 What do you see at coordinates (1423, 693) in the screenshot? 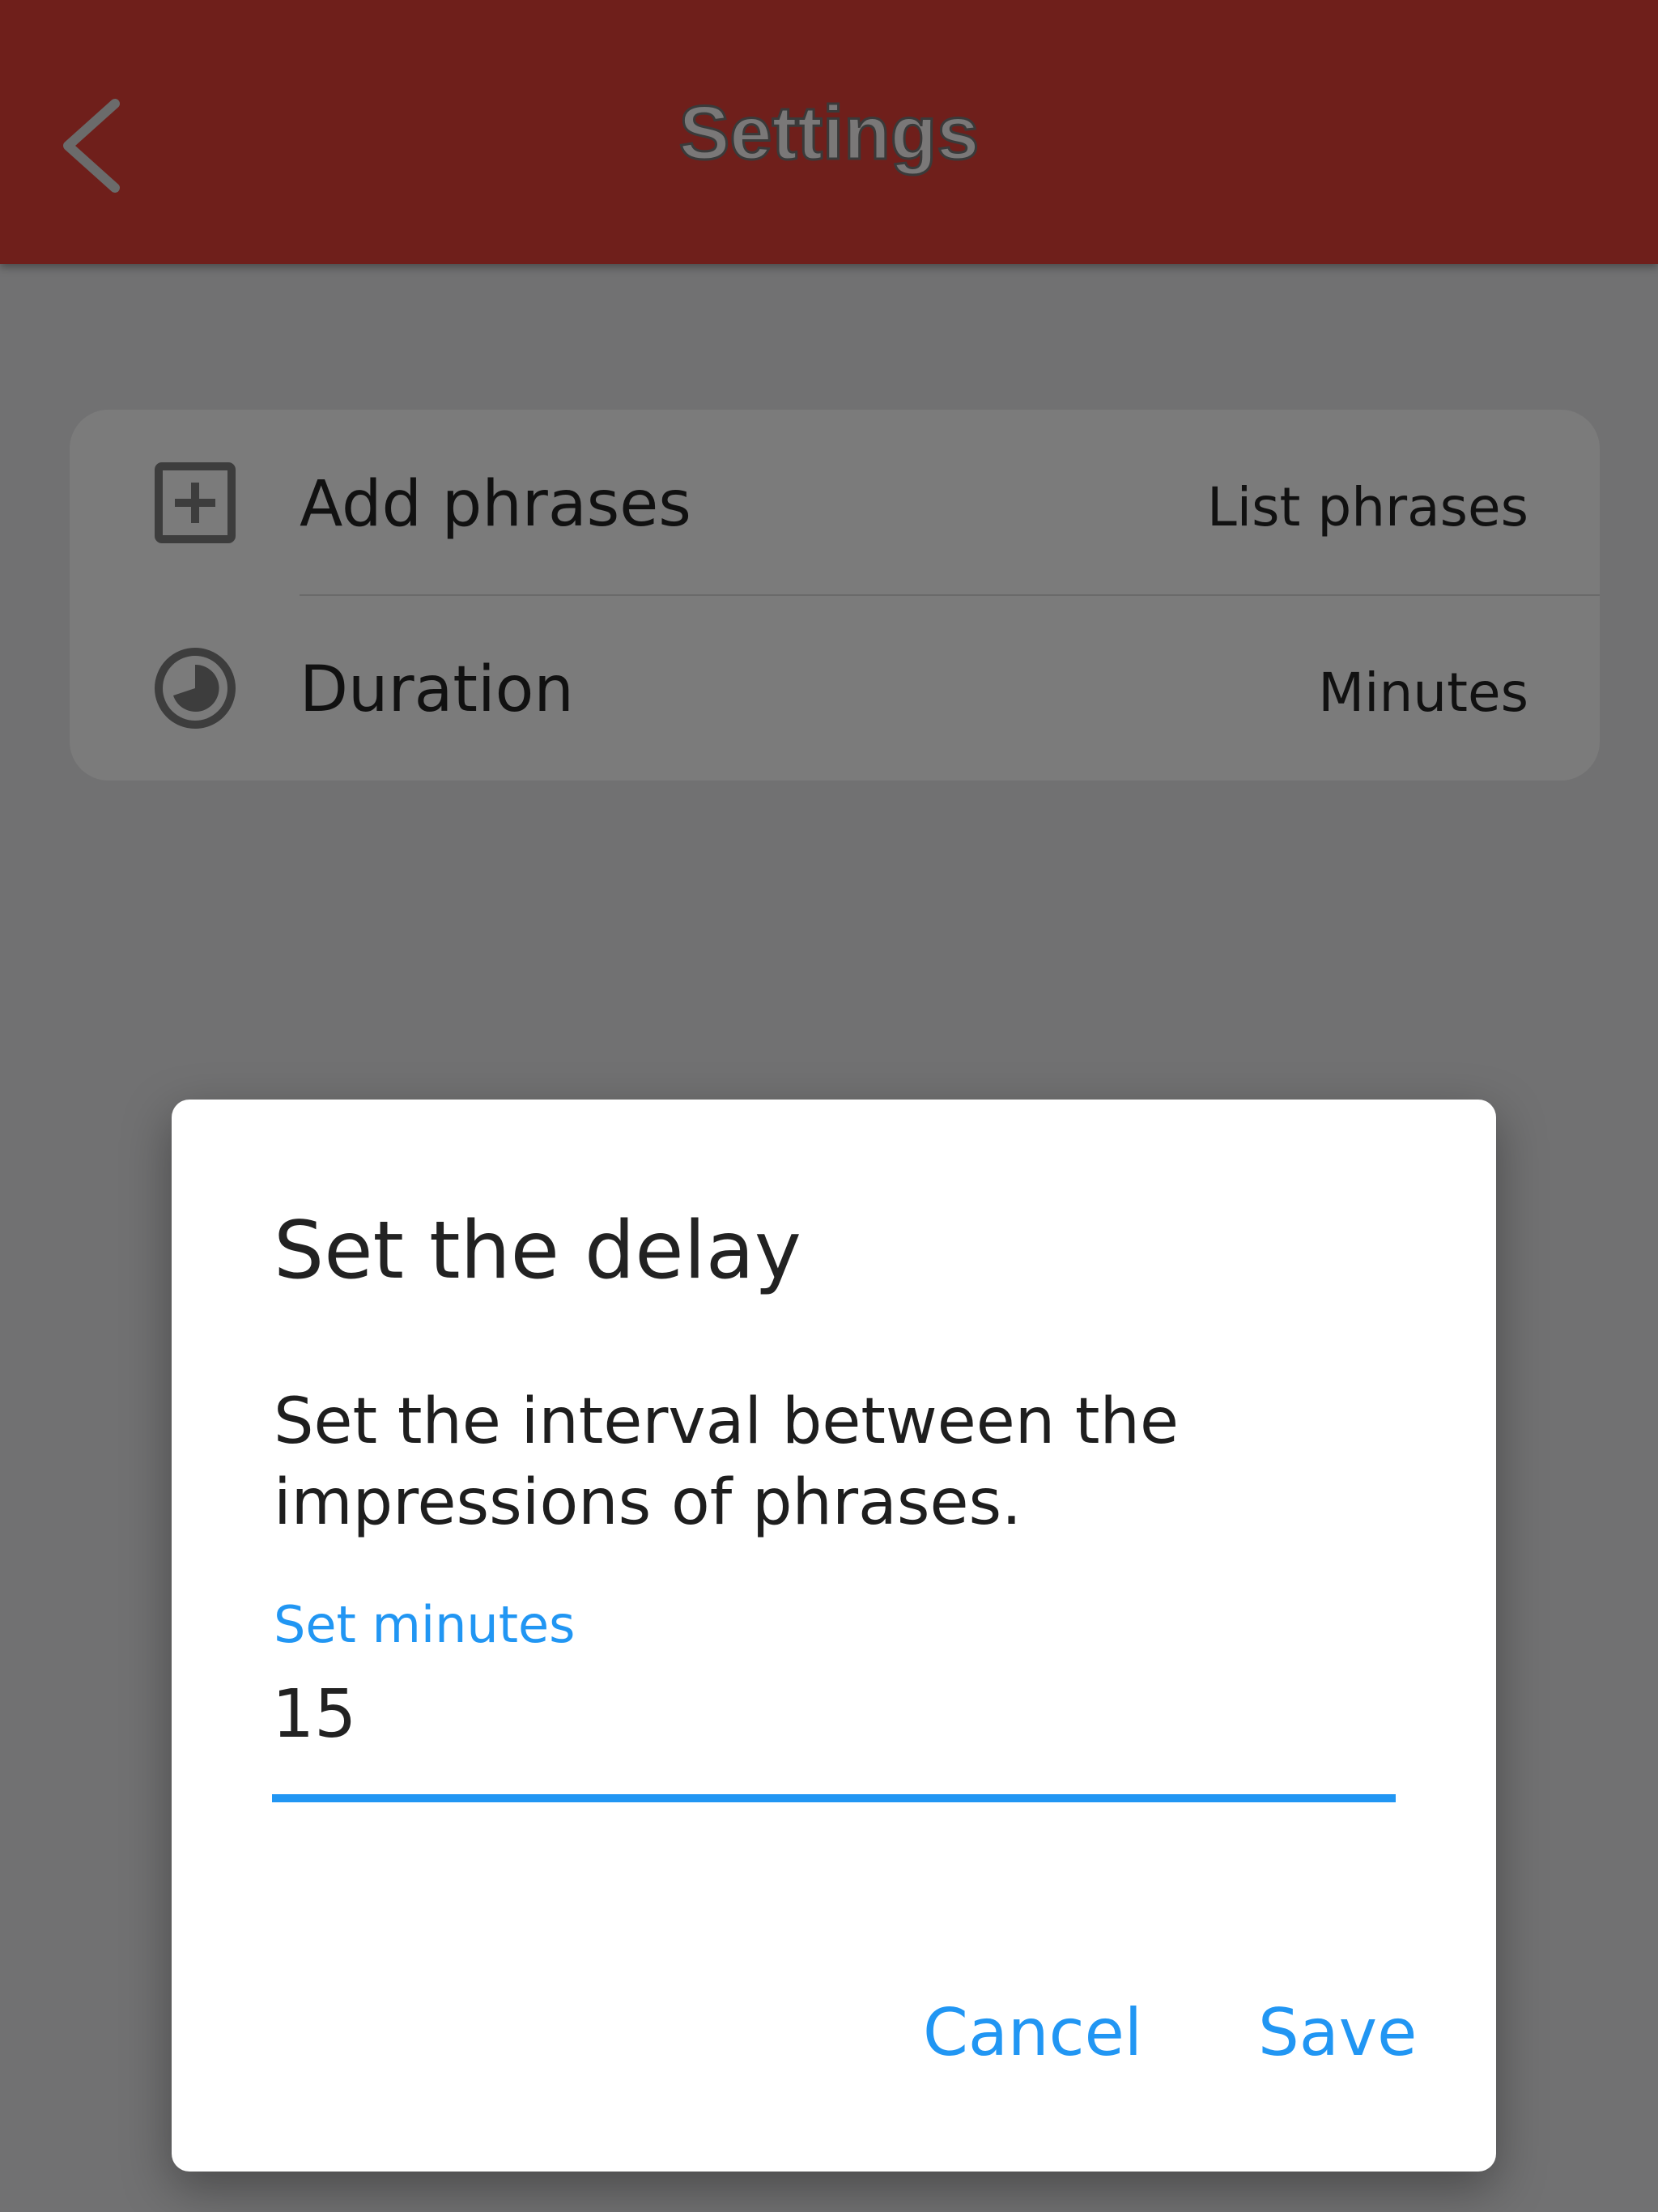
I see `settings-item-value: Minutes` at bounding box center [1423, 693].